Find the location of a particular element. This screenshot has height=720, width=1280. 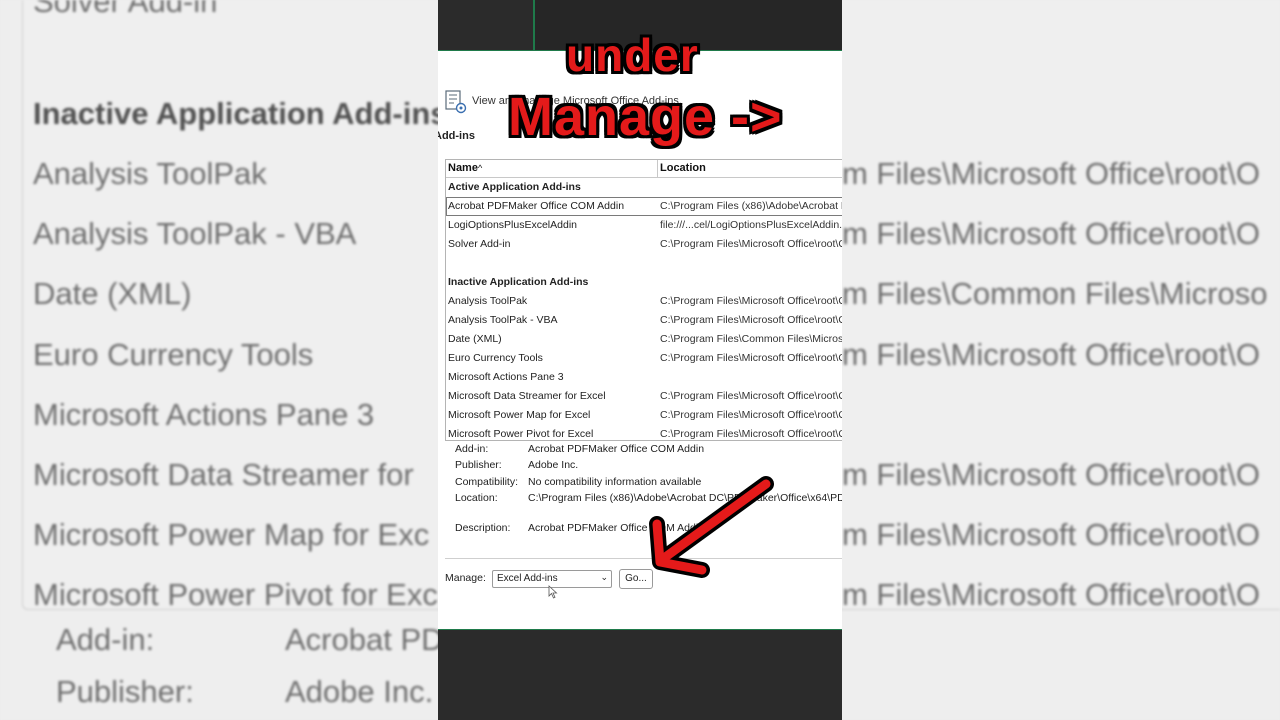

strip-accent-line is located at coordinates (534, 25).